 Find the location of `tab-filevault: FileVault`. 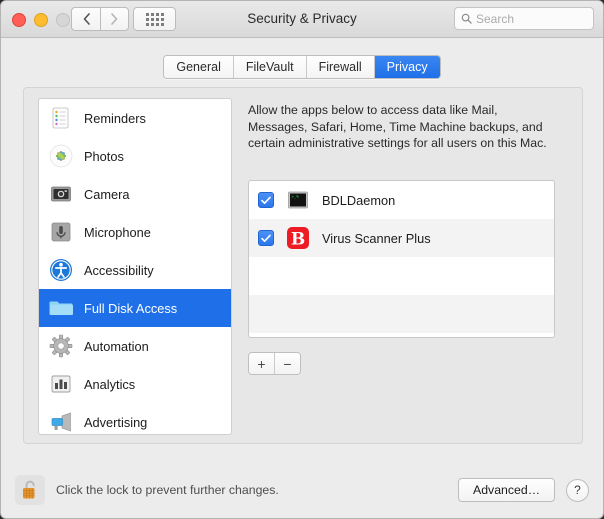

tab-filevault: FileVault is located at coordinates (270, 67).